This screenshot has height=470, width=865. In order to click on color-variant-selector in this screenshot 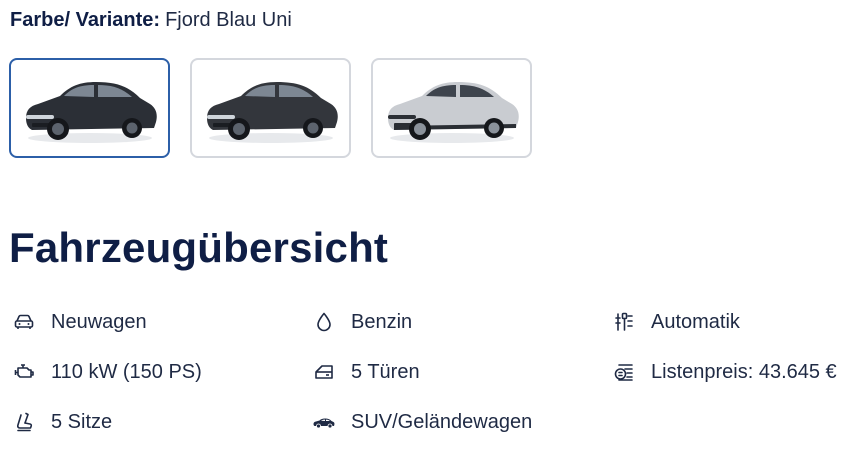, I will do `click(270, 108)`.